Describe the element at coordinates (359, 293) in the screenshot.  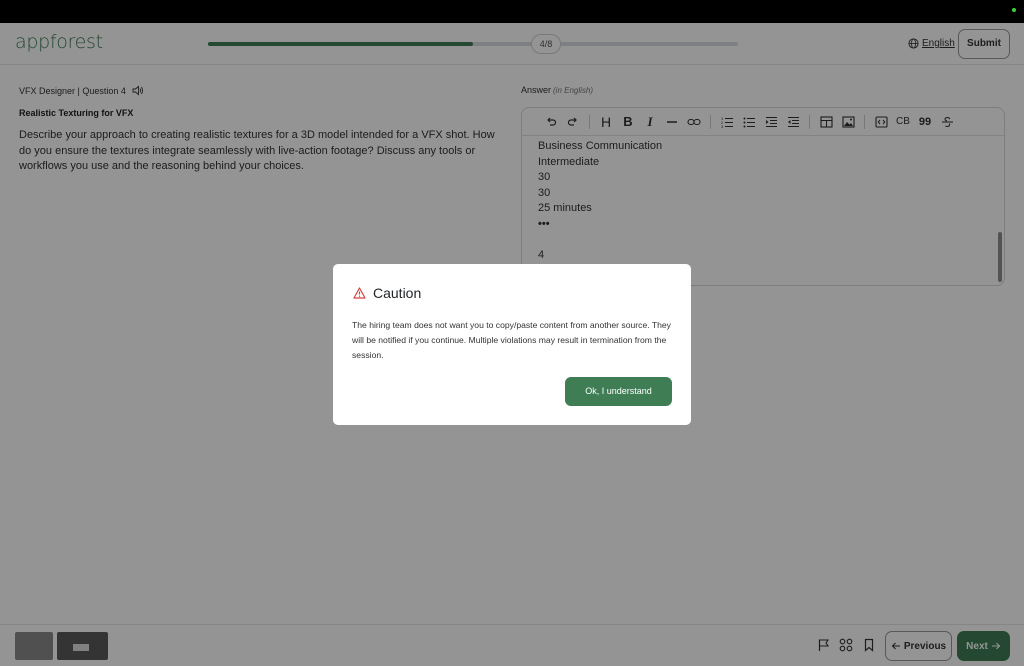
I see `warning-icon` at that location.